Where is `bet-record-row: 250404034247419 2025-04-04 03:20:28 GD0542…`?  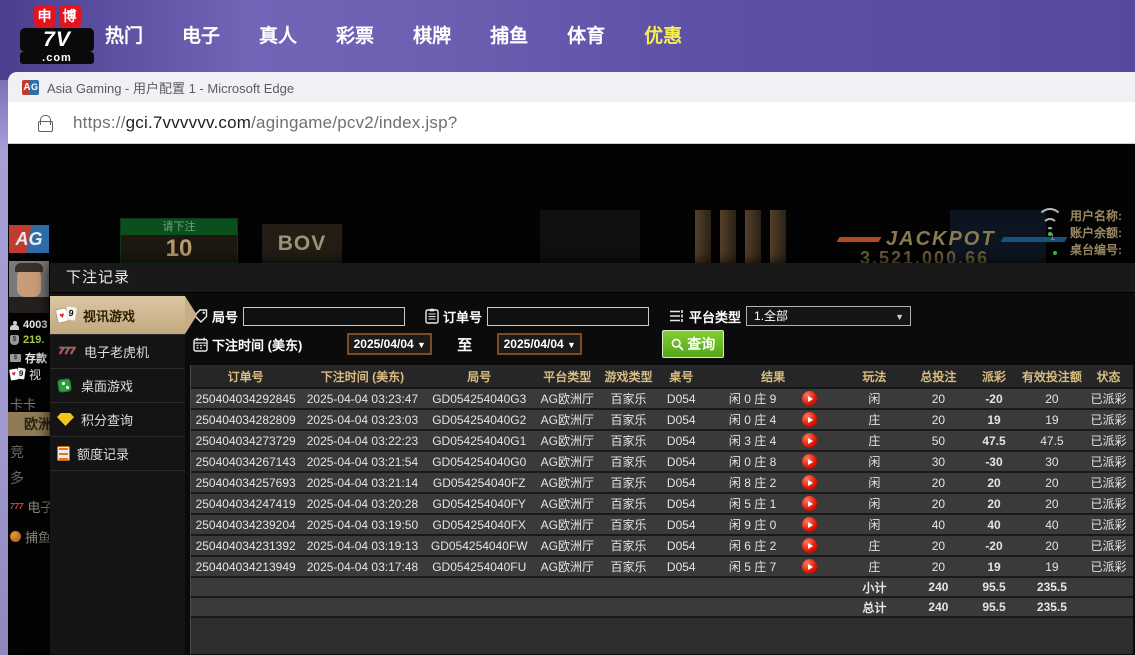 bet-record-row: 250404034247419 2025-04-04 03:20:28 GD0542… is located at coordinates (662, 504).